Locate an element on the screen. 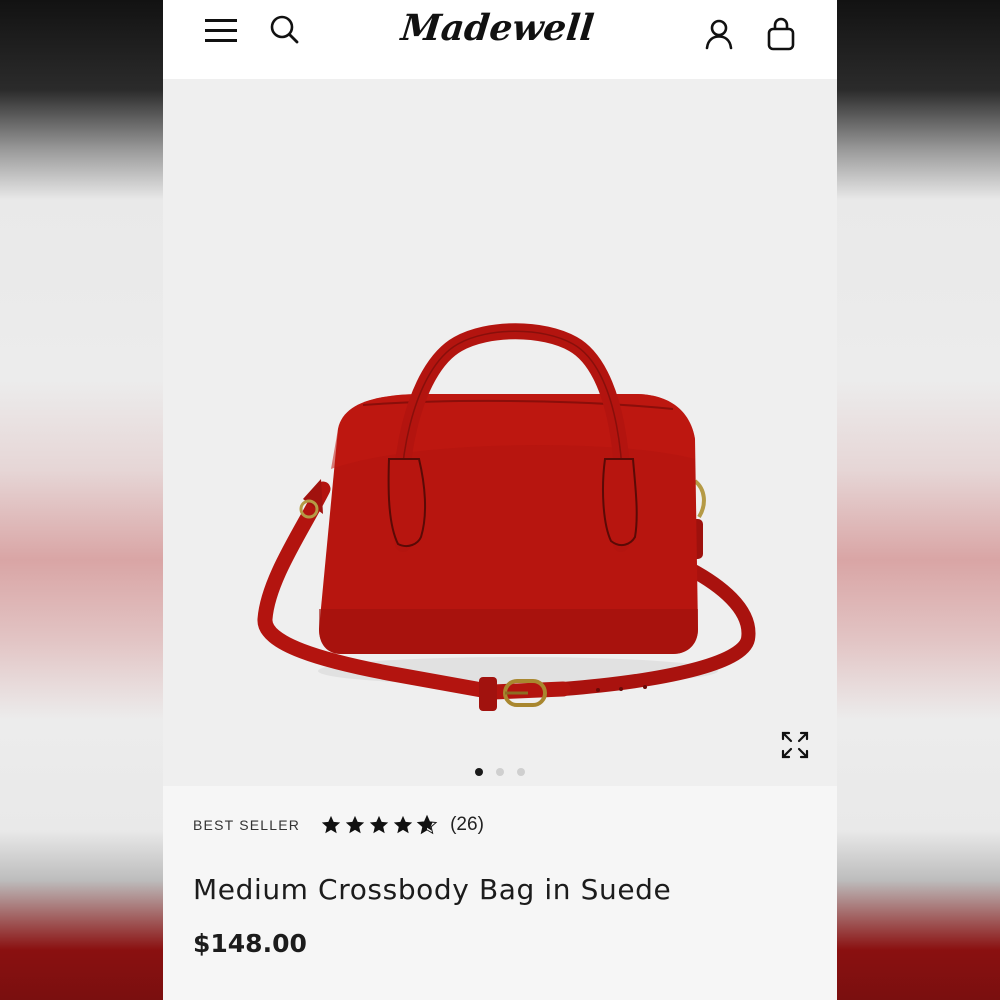 This screenshot has width=1000, height=1000. half-star-icon is located at coordinates (427, 824).